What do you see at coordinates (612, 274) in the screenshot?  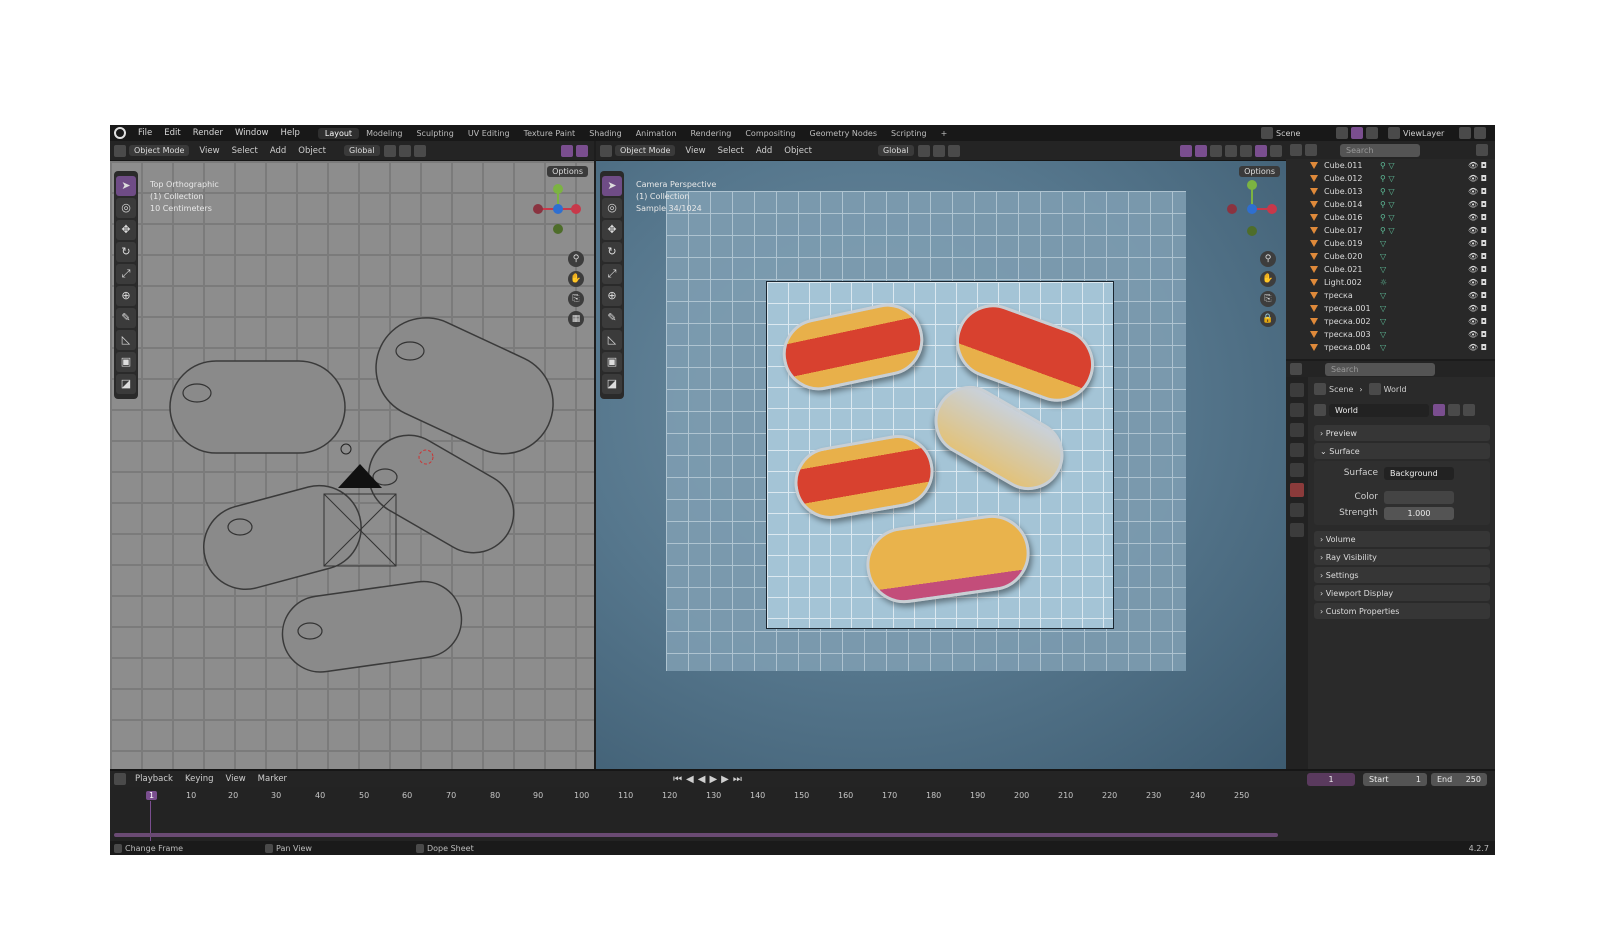 I see `scale-tool-icon: ⤢` at bounding box center [612, 274].